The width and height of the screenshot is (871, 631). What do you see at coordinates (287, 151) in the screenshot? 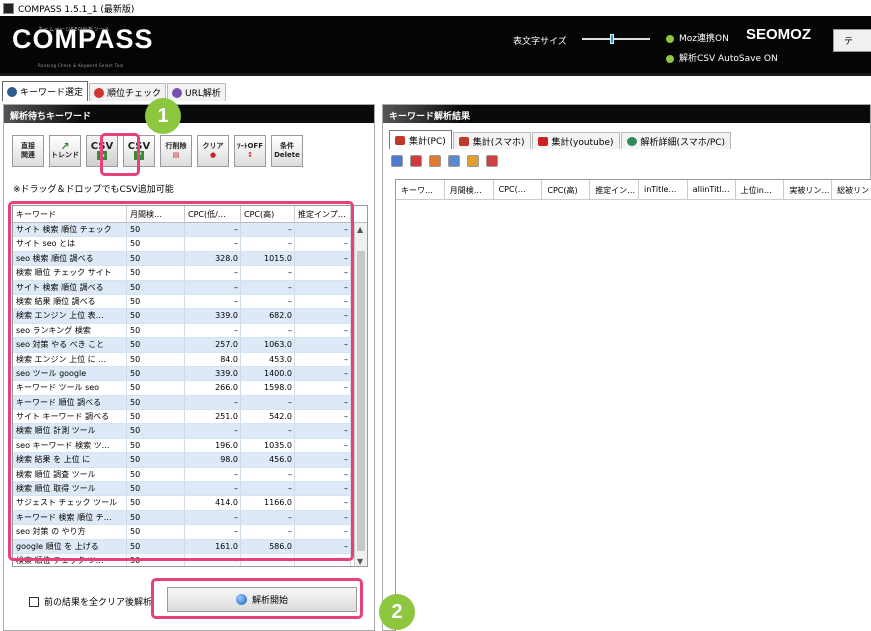
I see `condition-delete-button: 条件 Delete` at bounding box center [287, 151].